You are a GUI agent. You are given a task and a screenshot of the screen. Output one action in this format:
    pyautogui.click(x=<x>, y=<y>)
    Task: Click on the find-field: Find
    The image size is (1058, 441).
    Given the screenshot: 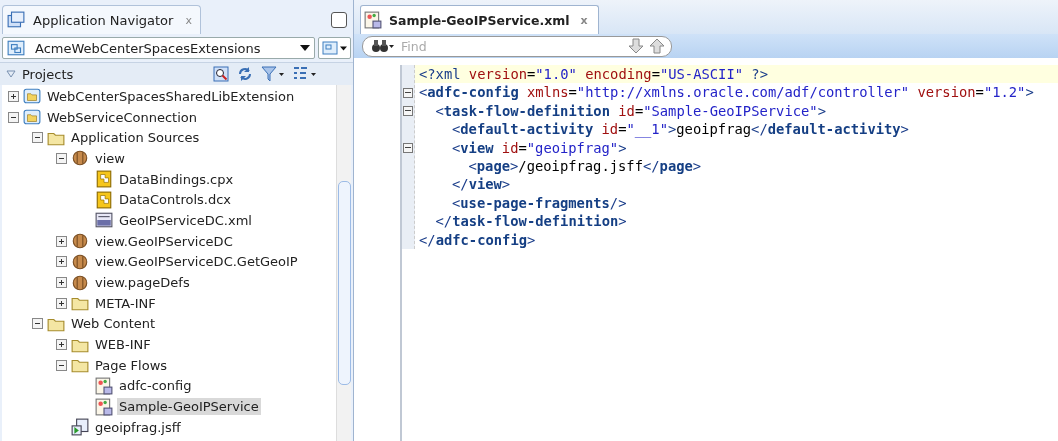 What is the action you would take?
    pyautogui.click(x=517, y=46)
    